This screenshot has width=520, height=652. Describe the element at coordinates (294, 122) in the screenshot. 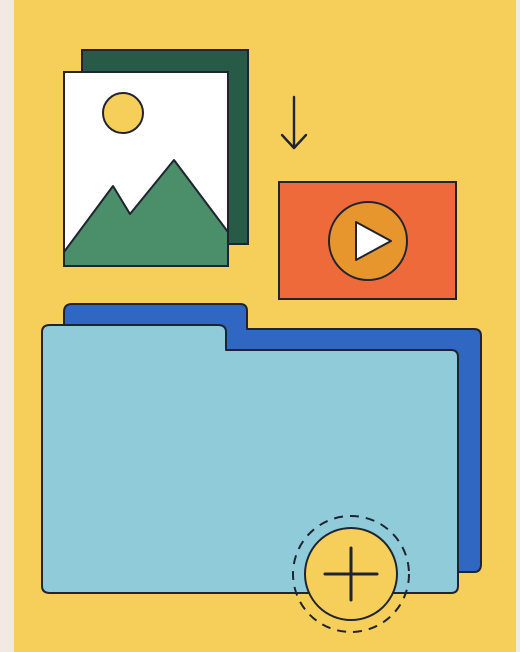

I see `arrow-down-icon` at that location.